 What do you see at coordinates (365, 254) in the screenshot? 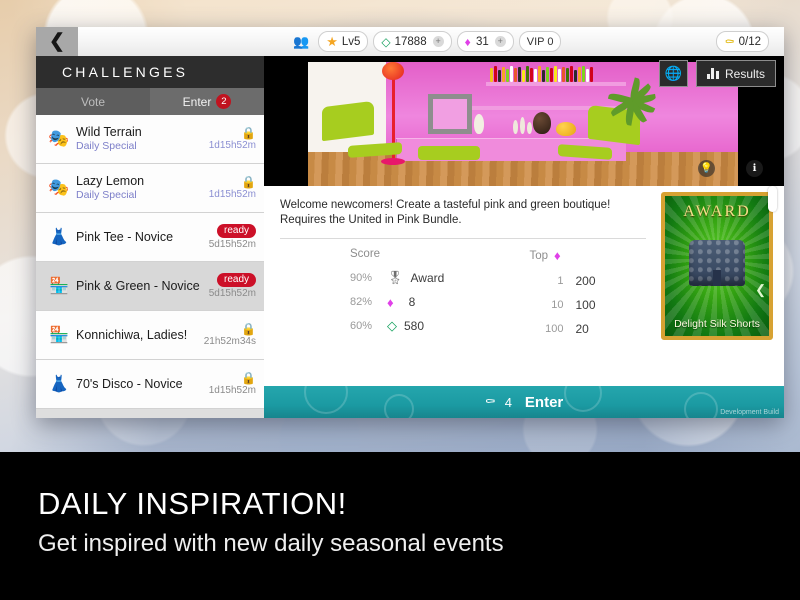
I see `score-table-header: Score` at bounding box center [365, 254].